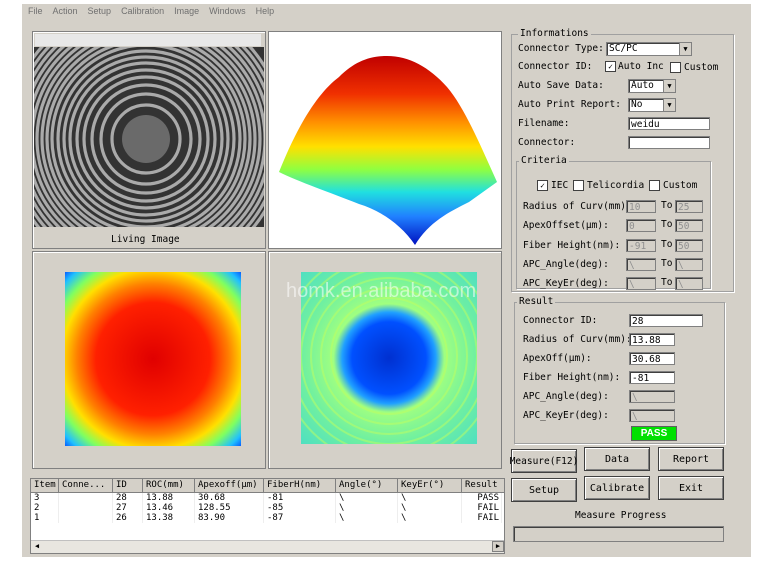 Image resolution: width=761 pixels, height=570 pixels. Describe the element at coordinates (652, 105) in the screenshot. I see `auto-print-select: No ▼` at that location.